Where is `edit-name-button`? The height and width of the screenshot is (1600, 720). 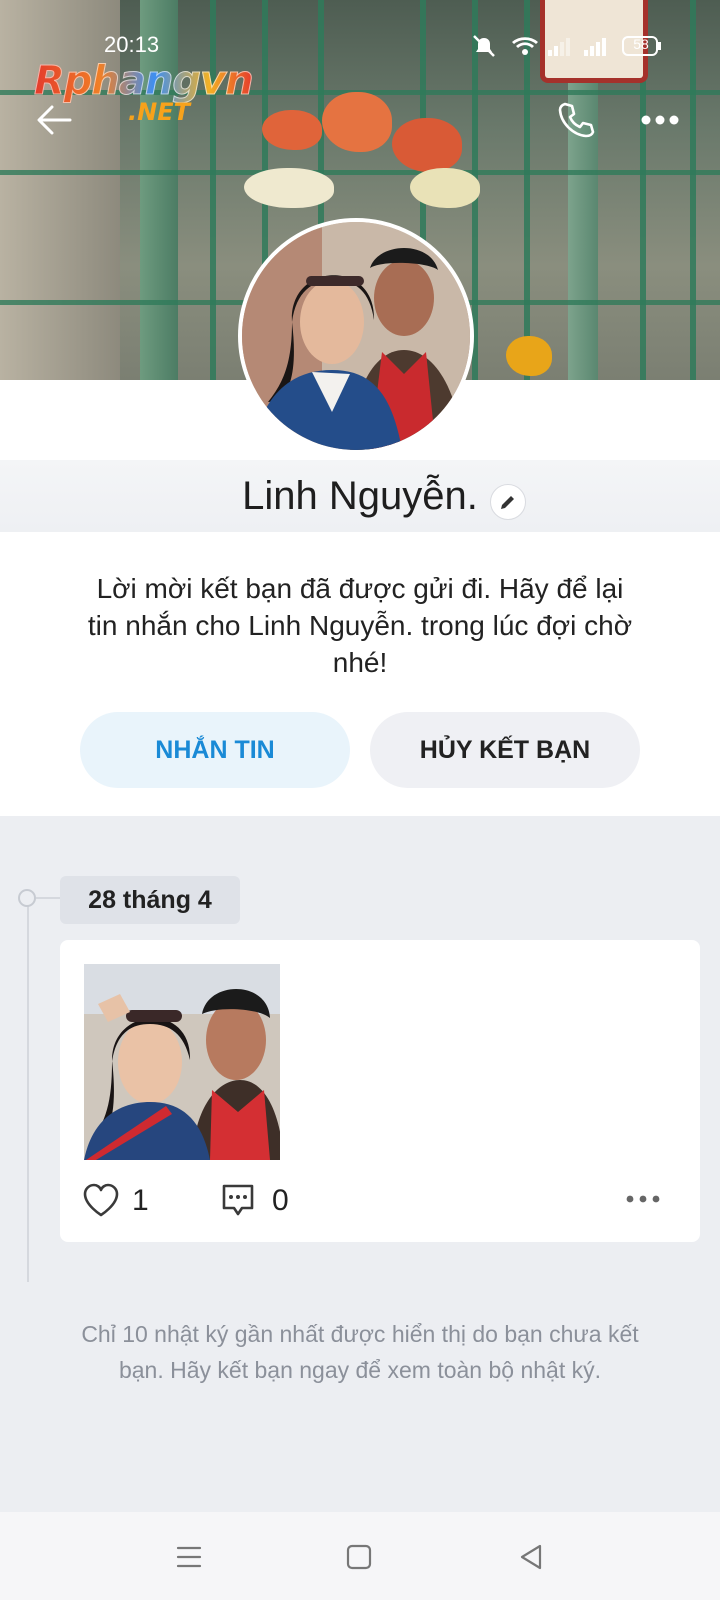
edit-name-button is located at coordinates (508, 502).